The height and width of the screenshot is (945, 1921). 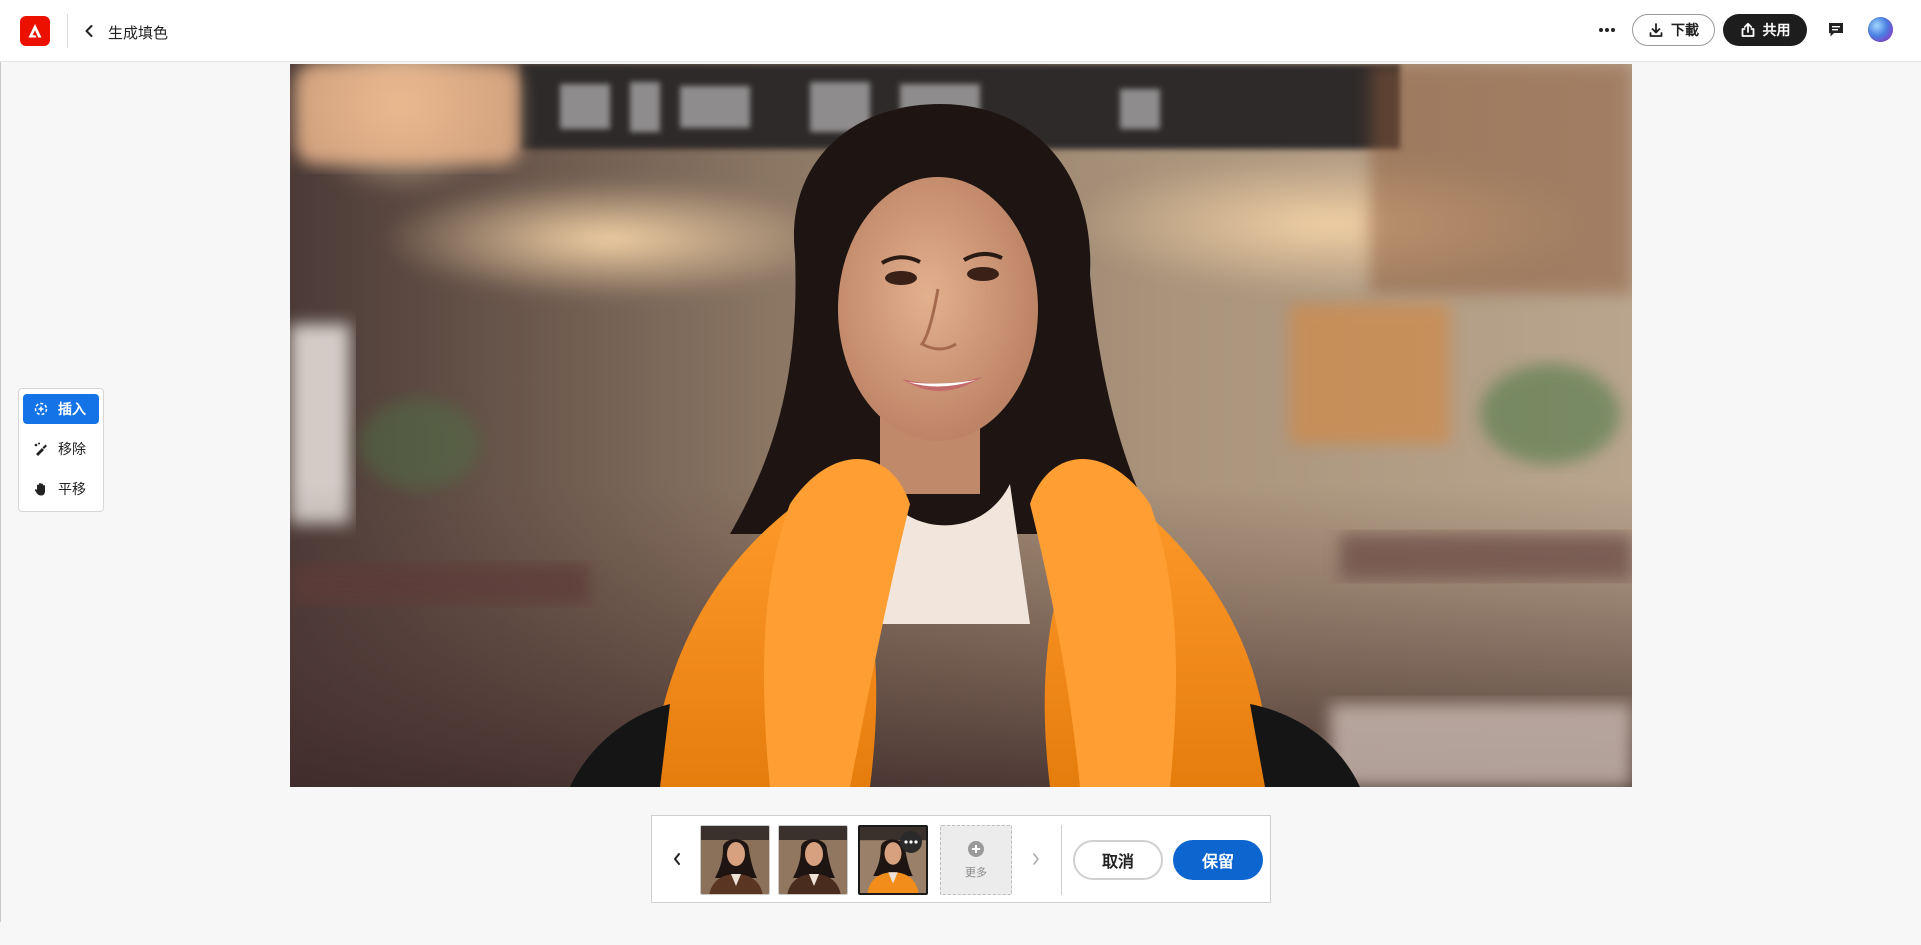 I want to click on keep-button: 保留, so click(x=1218, y=860).